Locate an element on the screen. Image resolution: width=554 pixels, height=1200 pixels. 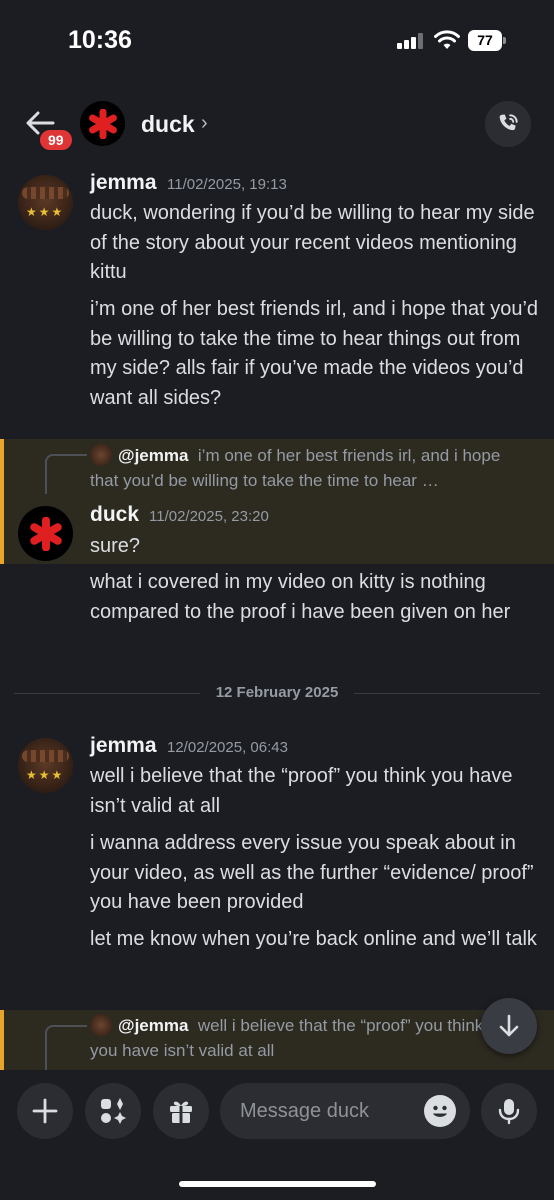
unread-badge: 99 is located at coordinates (56, 140).